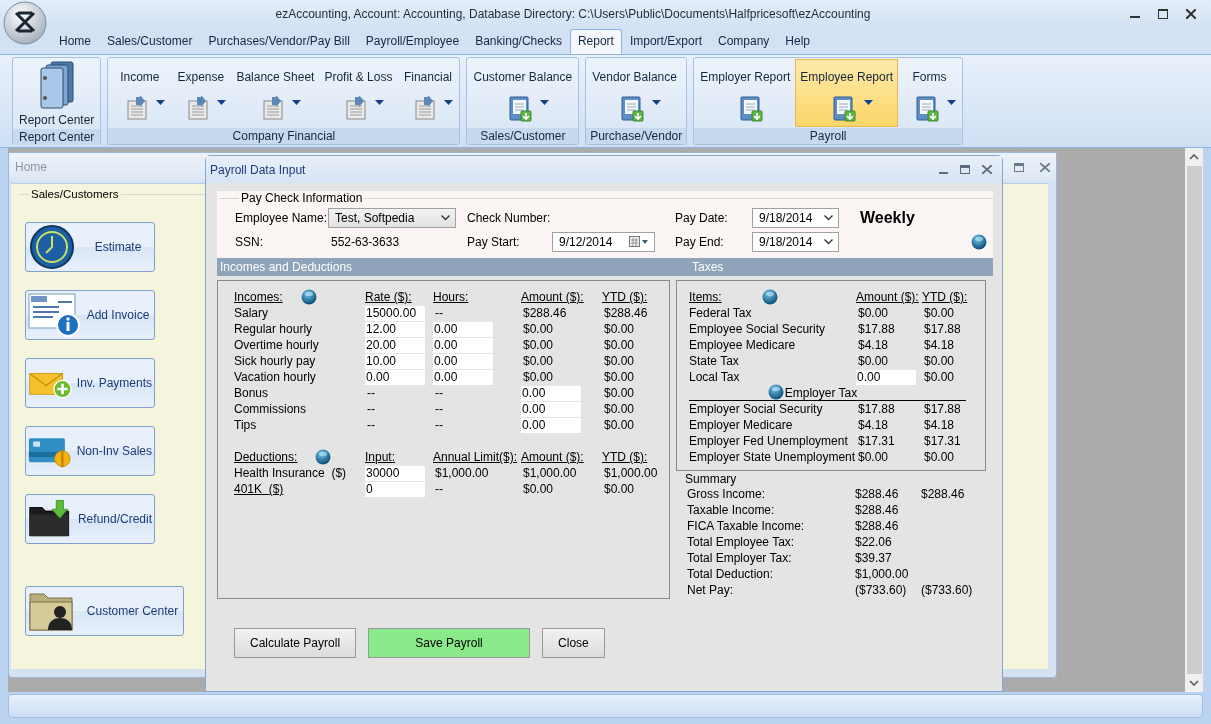  What do you see at coordinates (395, 329) in the screenshot?
I see `input-field: 12.00` at bounding box center [395, 329].